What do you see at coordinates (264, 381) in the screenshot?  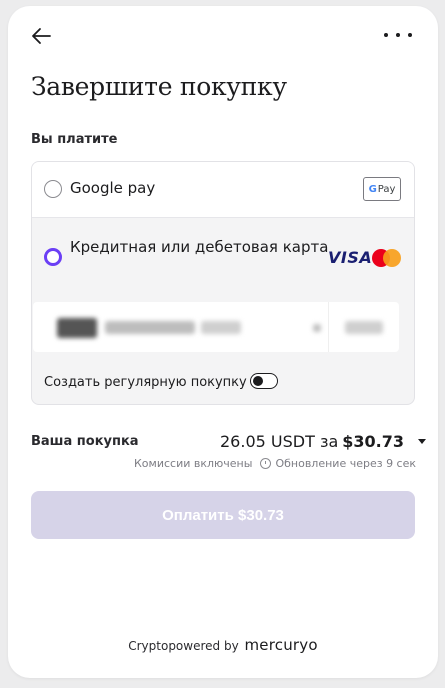 I see `recurring-purchase-toggle` at bounding box center [264, 381].